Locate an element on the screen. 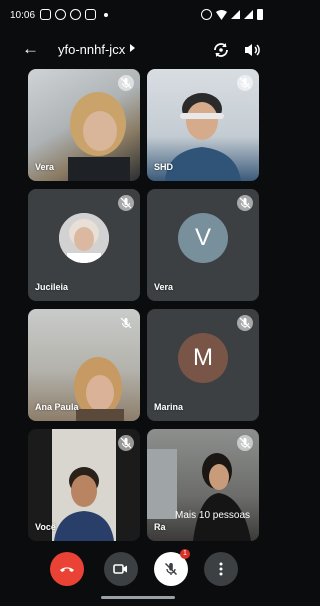 This screenshot has width=320, height=606. wifi-icon is located at coordinates (221, 14).